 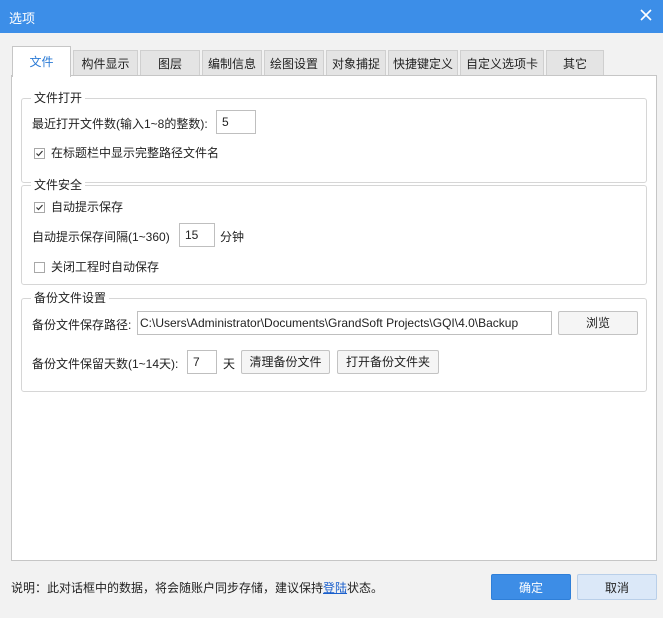 I want to click on cancel-button: 取消, so click(x=617, y=587).